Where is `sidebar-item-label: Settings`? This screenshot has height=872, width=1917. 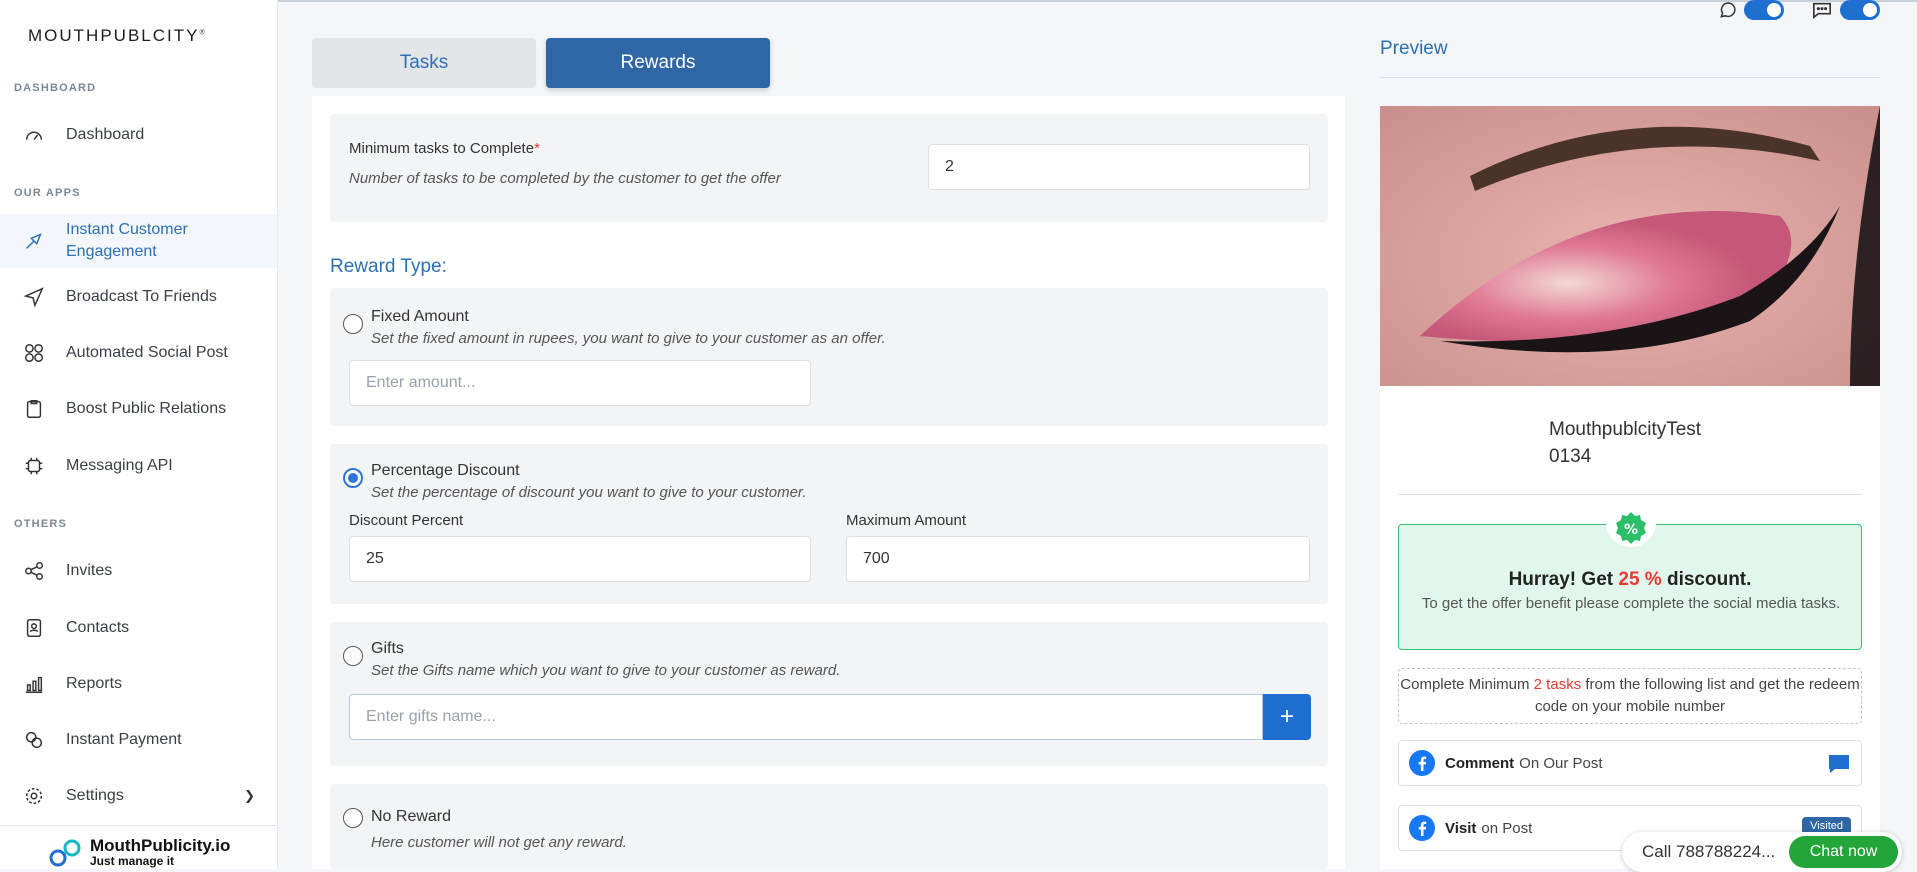
sidebar-item-label: Settings is located at coordinates (95, 795).